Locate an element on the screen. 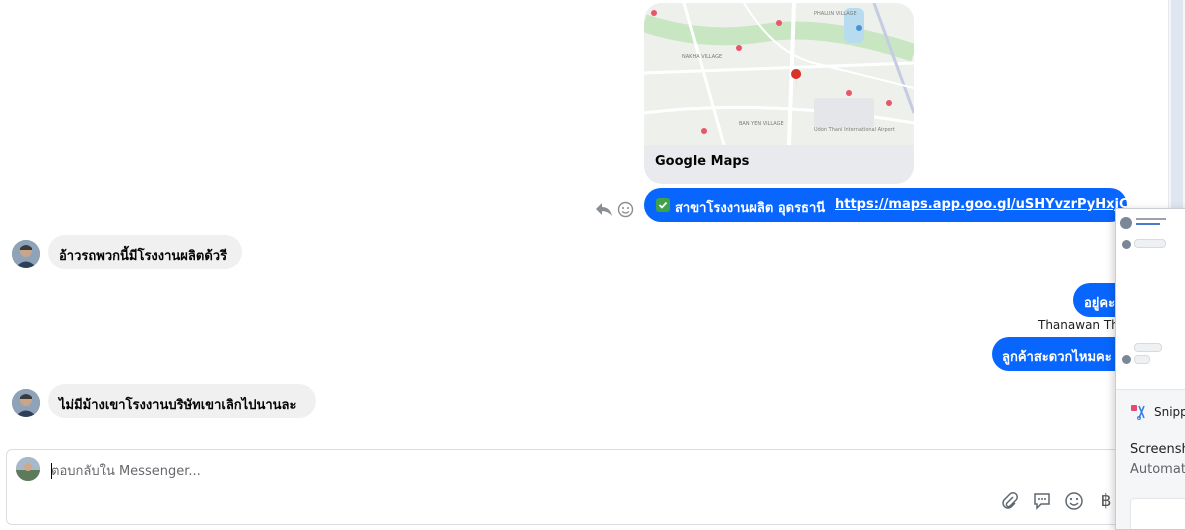 The height and width of the screenshot is (530, 1185). snipping-tool-icon is located at coordinates (1138, 412).